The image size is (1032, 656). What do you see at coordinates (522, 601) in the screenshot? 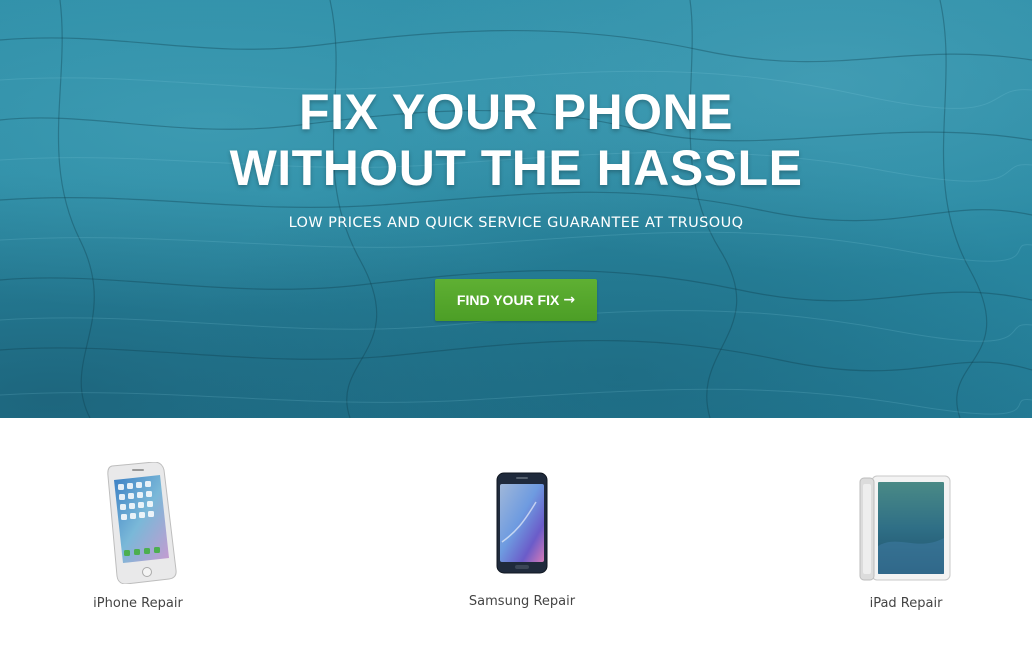
I see `samsung-repair-label: Samsung Repair` at bounding box center [522, 601].